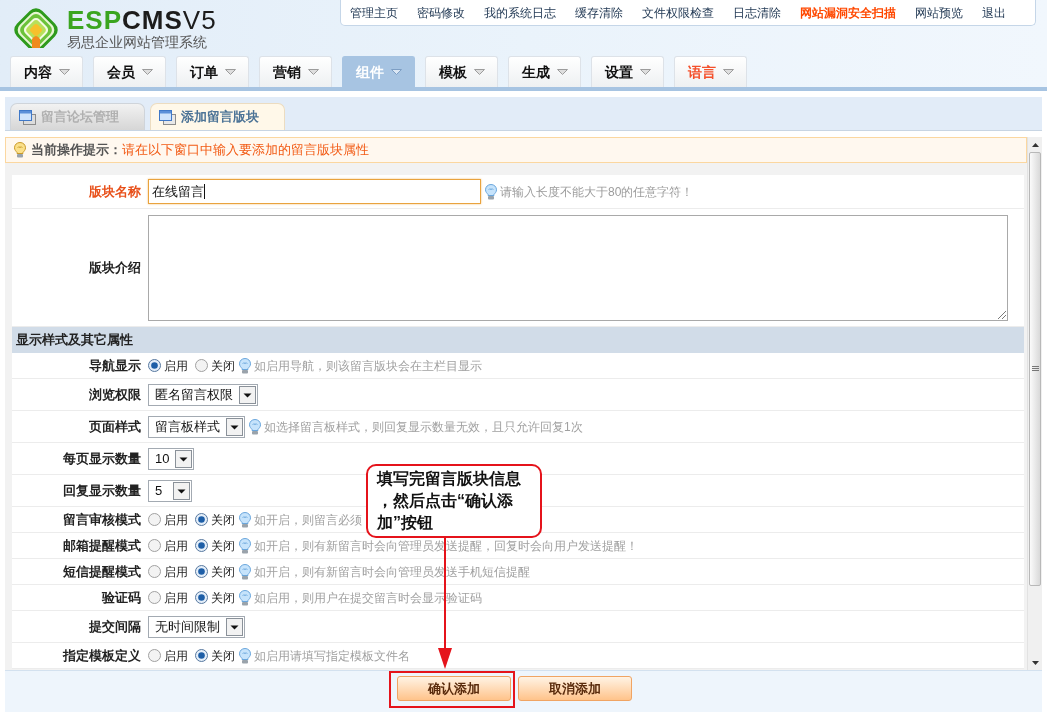 The width and height of the screenshot is (1047, 712). Describe the element at coordinates (678, 12) in the screenshot. I see `top-link: 文件权限检查` at that location.